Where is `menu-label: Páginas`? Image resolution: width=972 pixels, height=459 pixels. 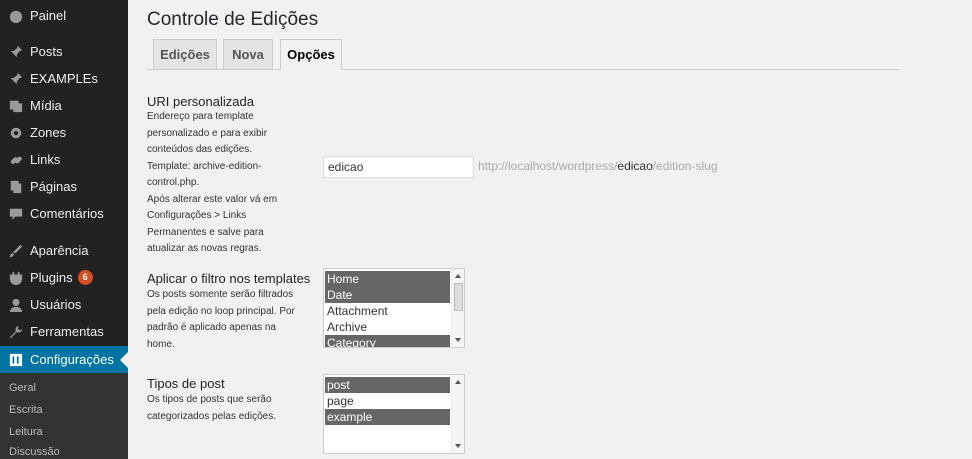
menu-label: Páginas is located at coordinates (53, 186).